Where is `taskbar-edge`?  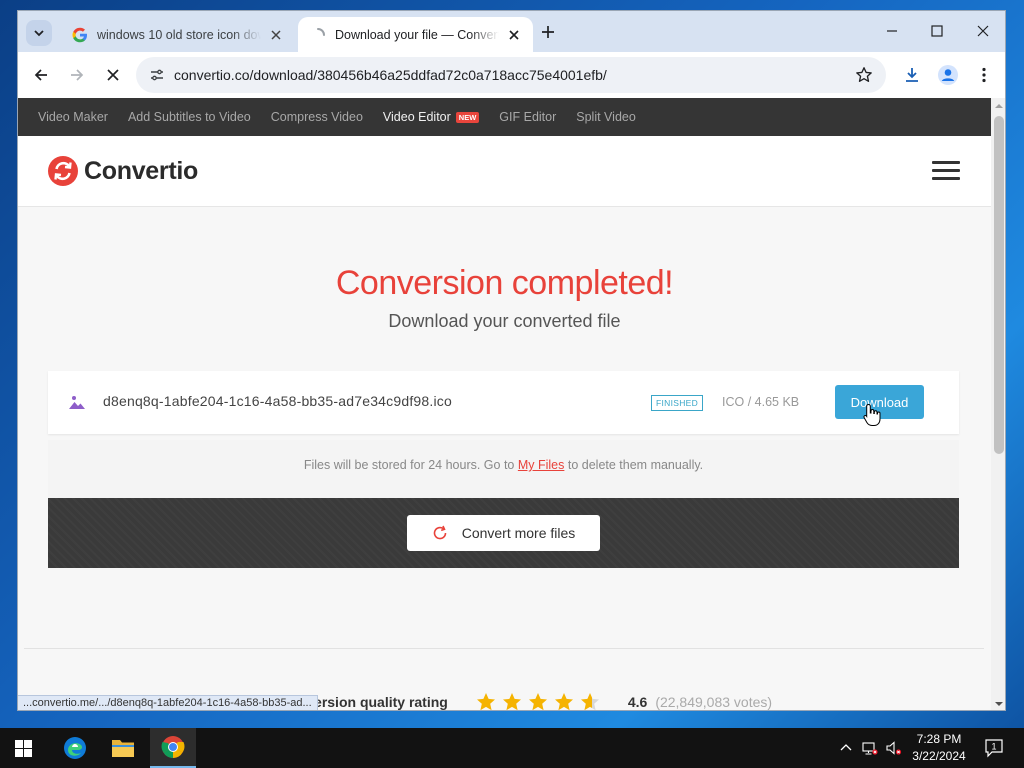 taskbar-edge is located at coordinates (75, 748).